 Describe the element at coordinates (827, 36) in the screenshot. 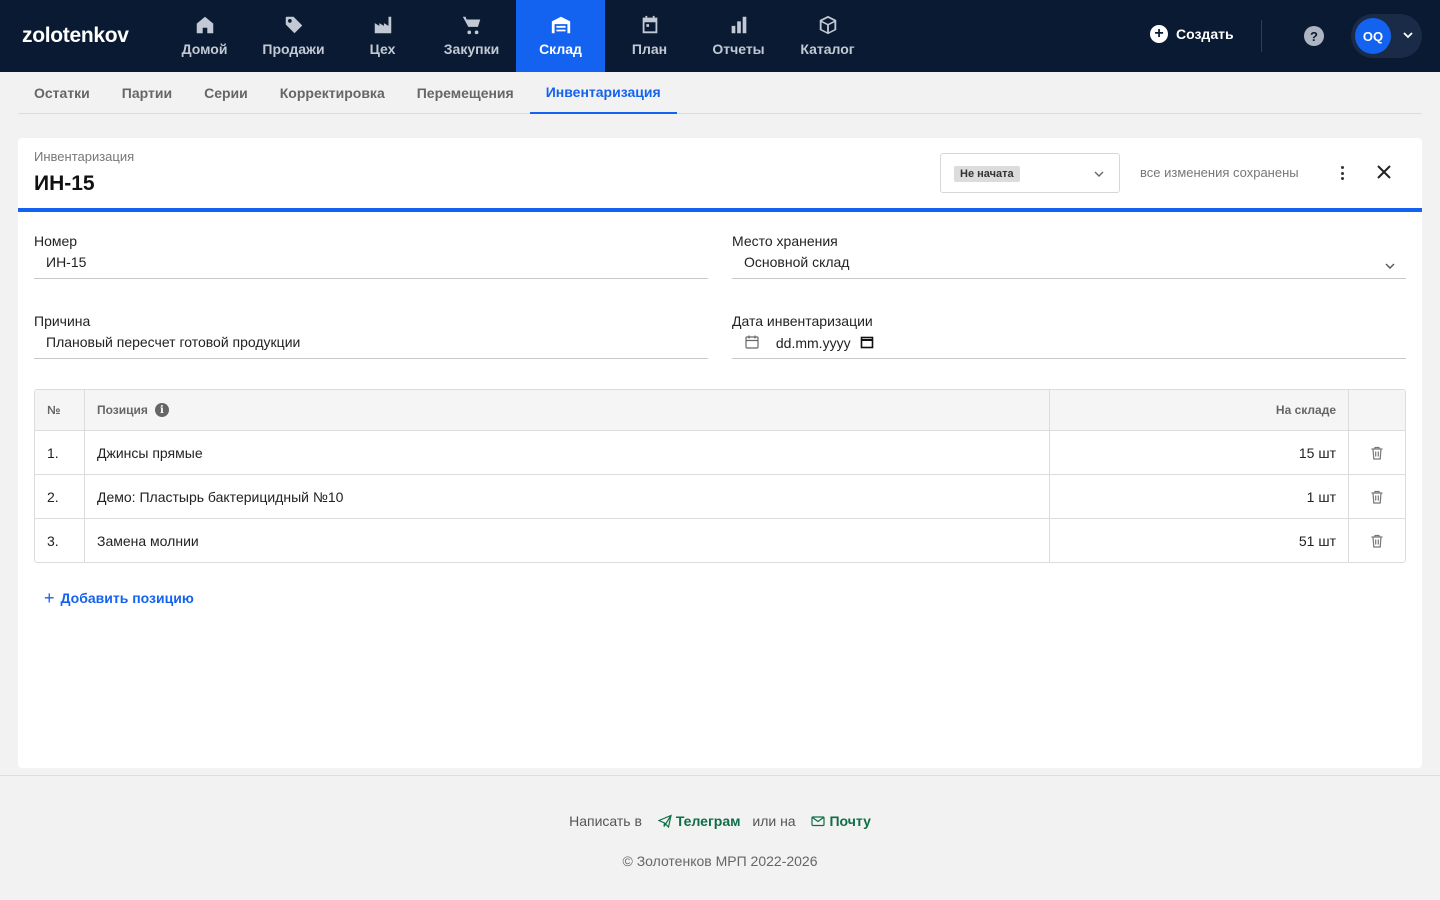

I see `nav-item-catalog: Каталог` at that location.